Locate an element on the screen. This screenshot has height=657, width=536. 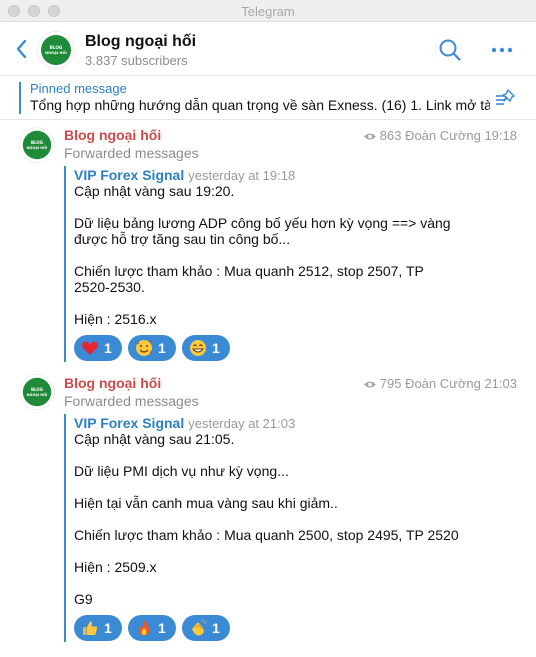
reaction-fire: 1 is located at coordinates (152, 628).